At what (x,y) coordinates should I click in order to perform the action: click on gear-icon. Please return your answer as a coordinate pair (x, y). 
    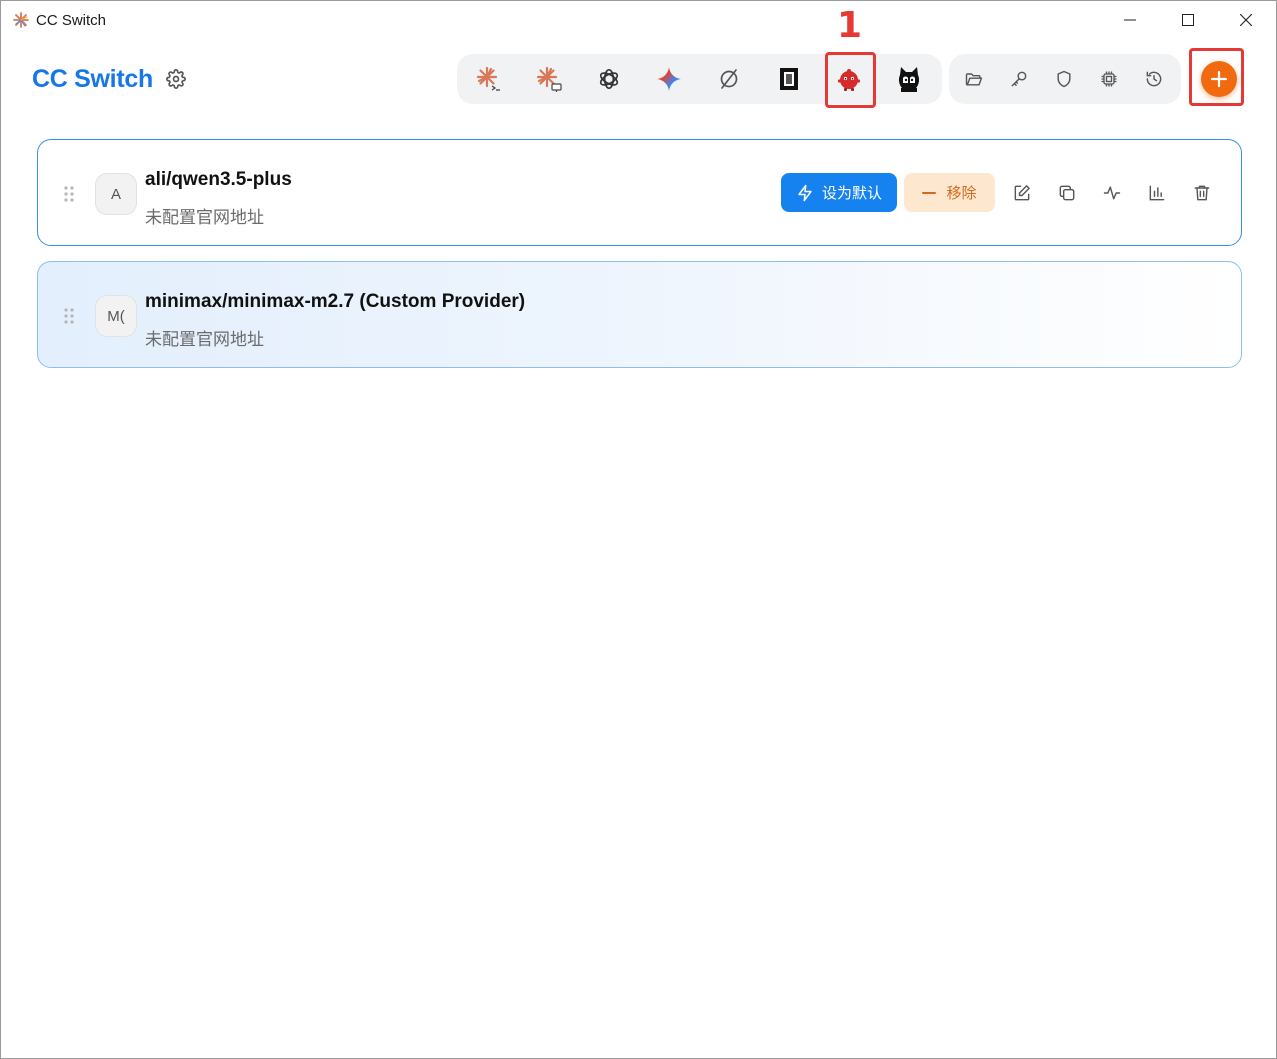
    Looking at the image, I should click on (176, 79).